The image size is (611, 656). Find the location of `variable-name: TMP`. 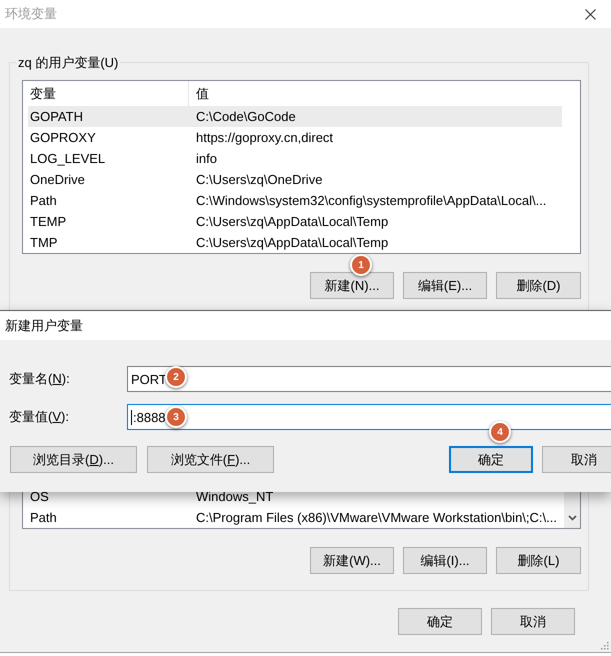

variable-name: TMP is located at coordinates (43, 242).